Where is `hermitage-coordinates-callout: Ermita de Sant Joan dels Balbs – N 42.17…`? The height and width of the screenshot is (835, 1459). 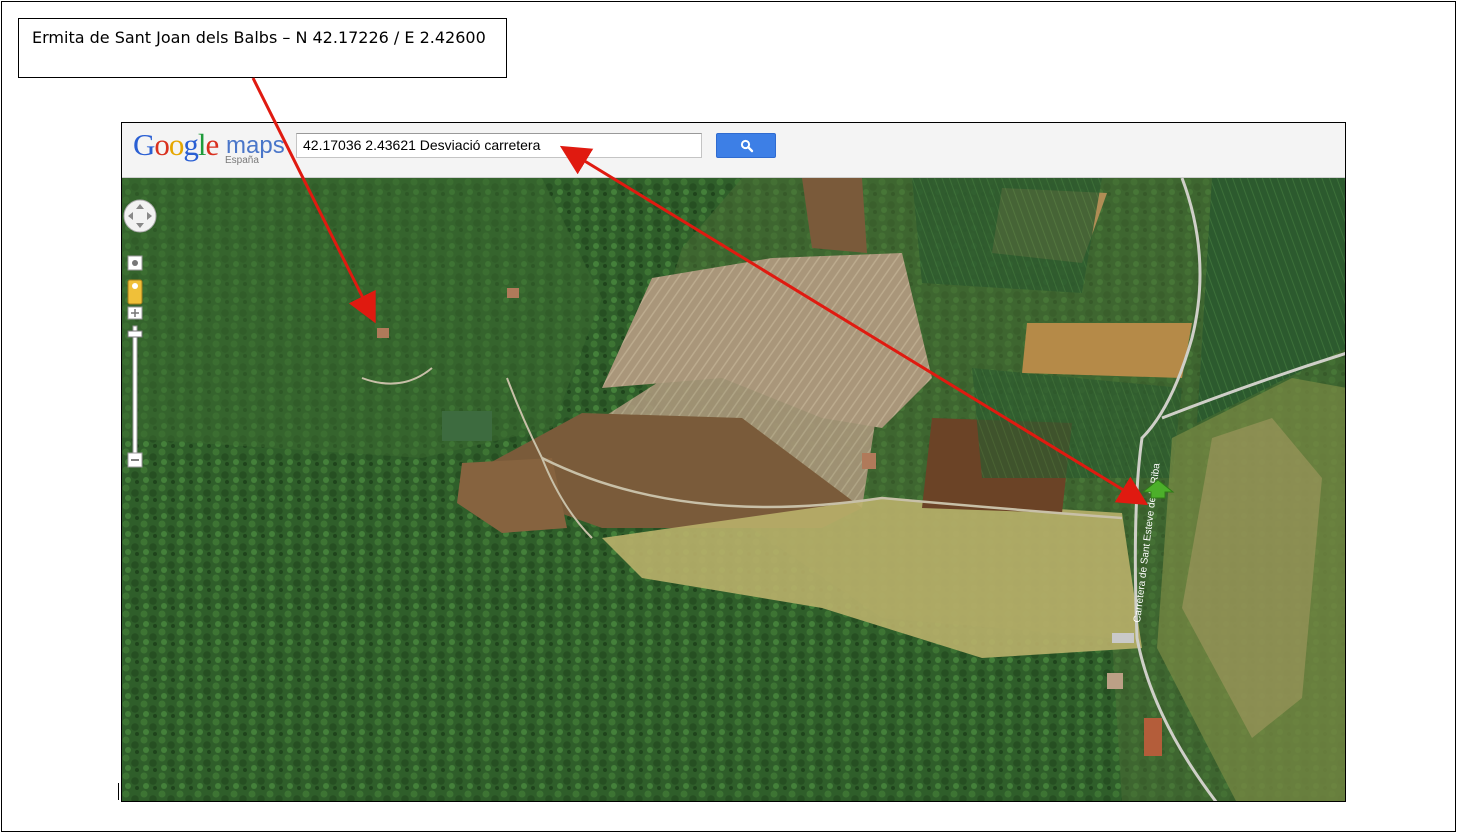 hermitage-coordinates-callout: Ermita de Sant Joan dels Balbs – N 42.17… is located at coordinates (262, 48).